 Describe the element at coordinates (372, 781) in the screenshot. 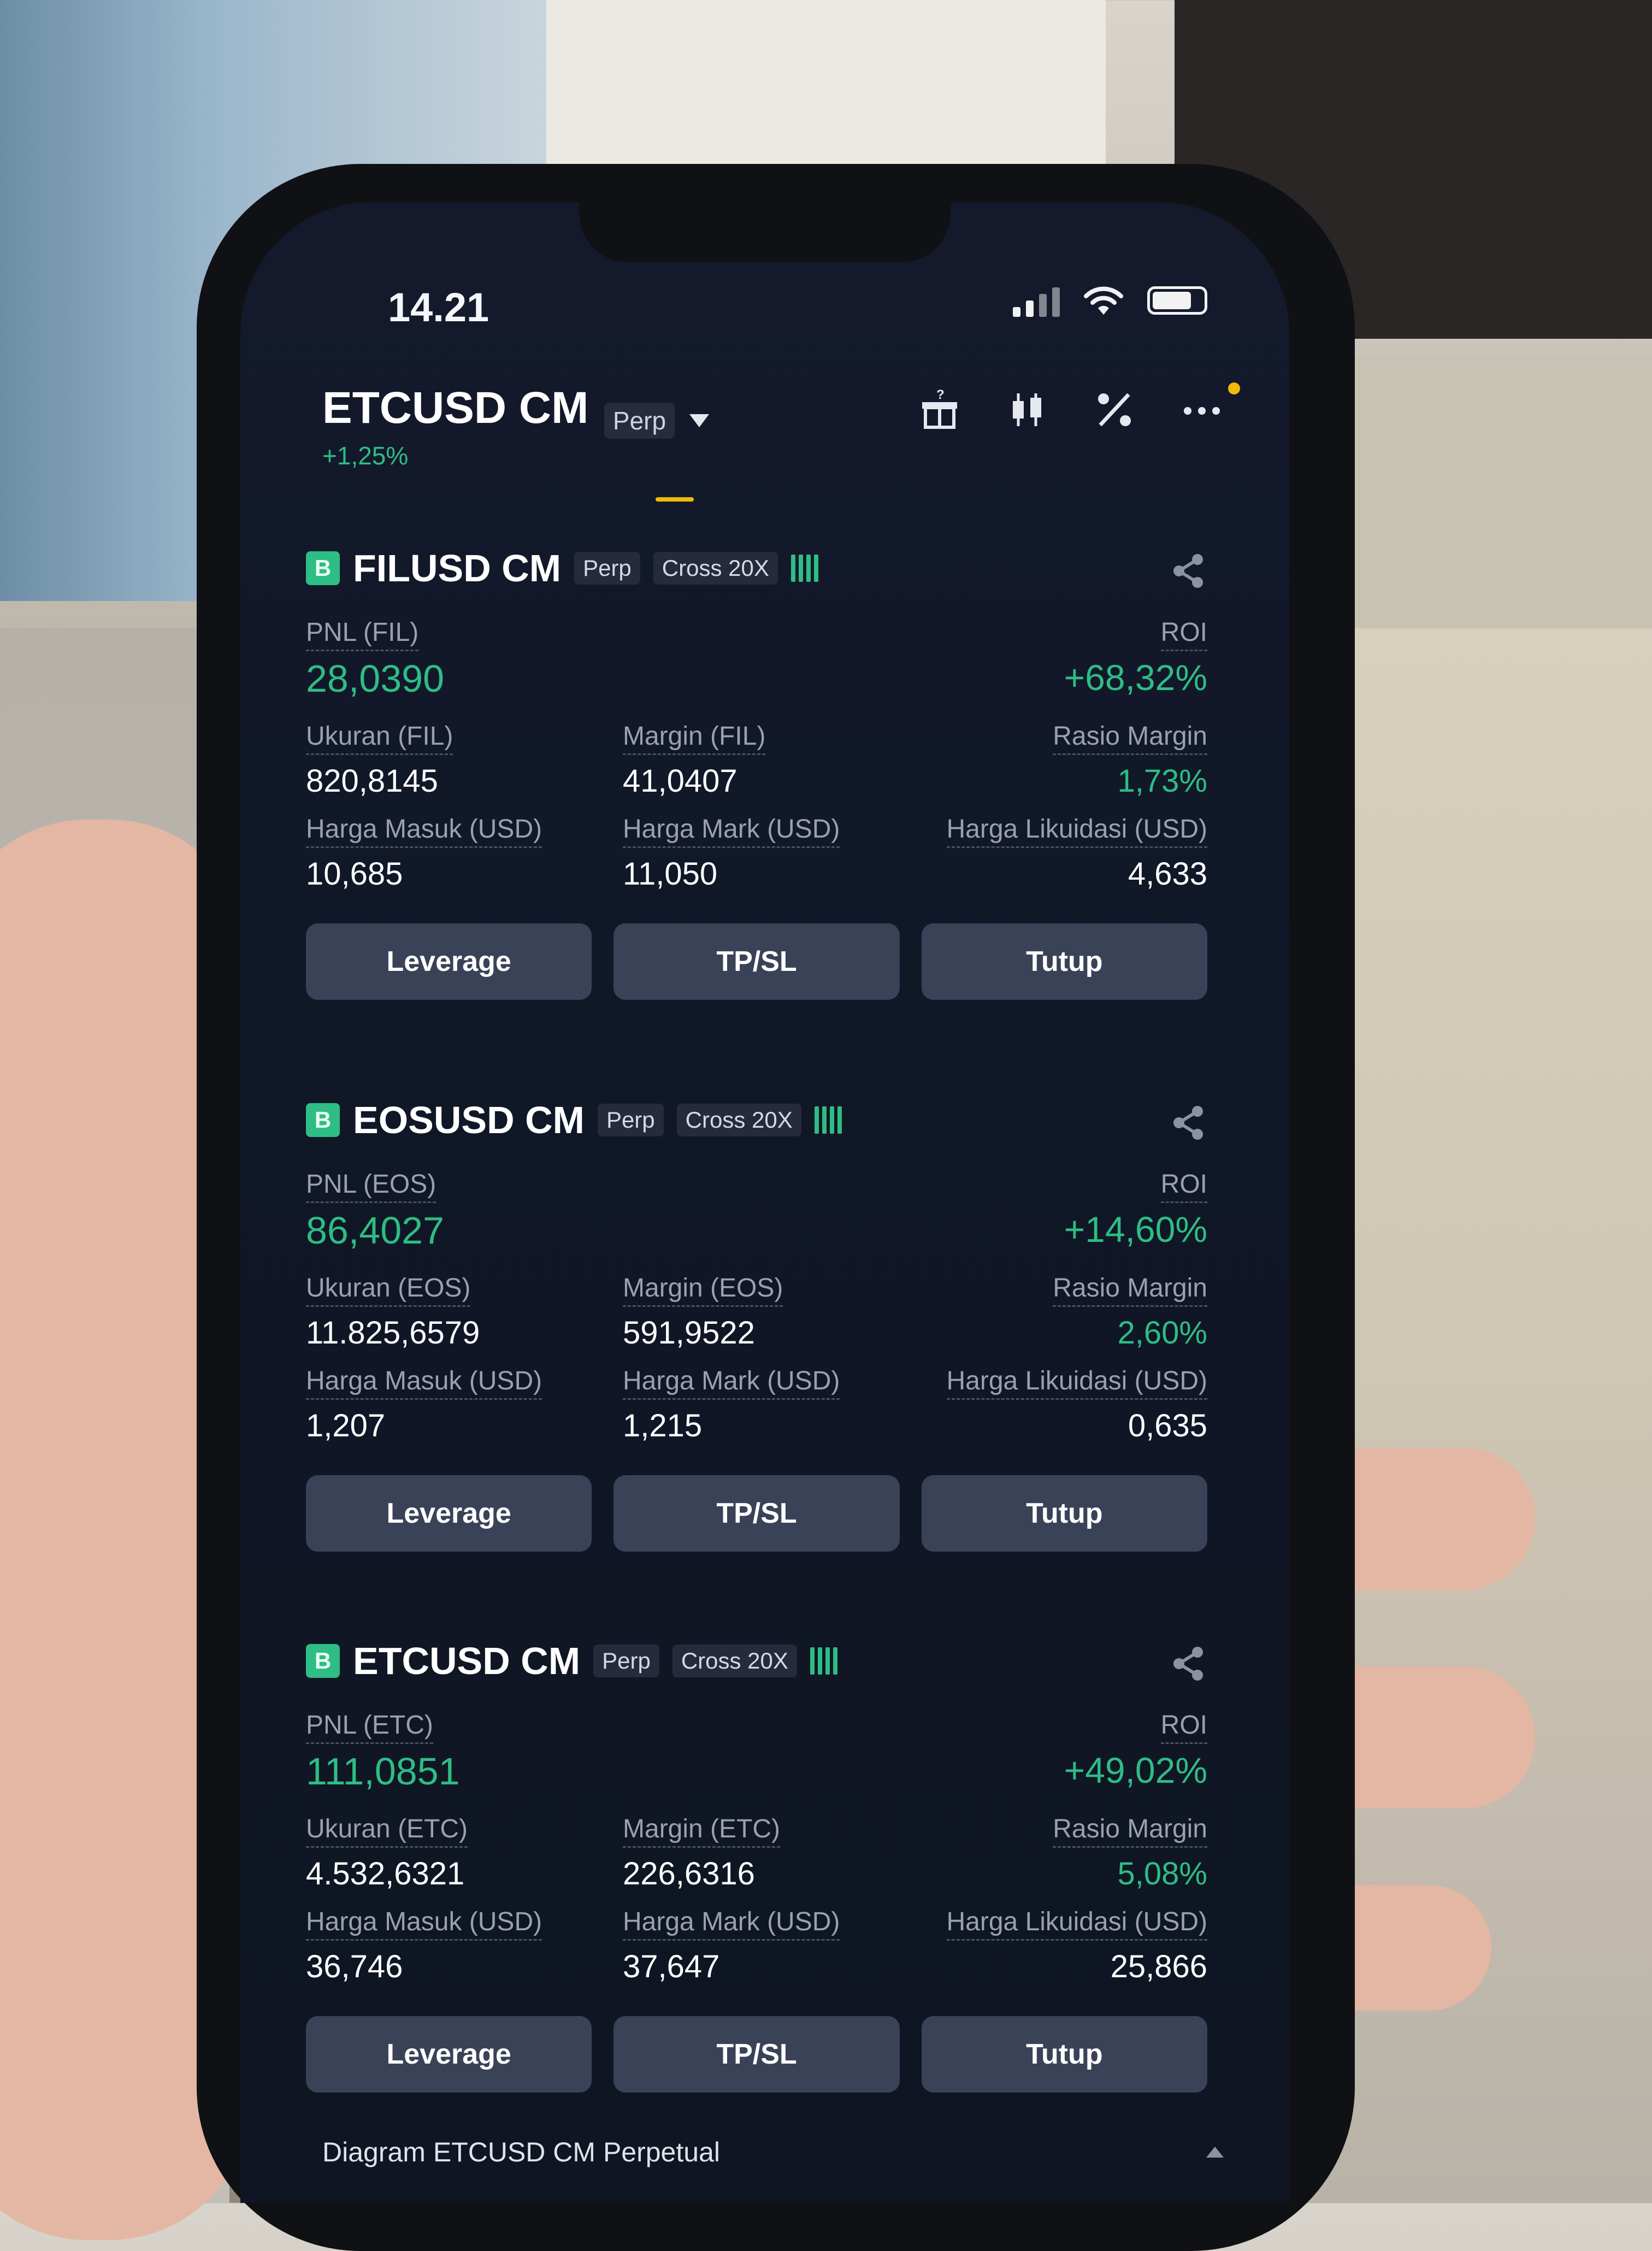

I see `size-value: 820,8145` at that location.